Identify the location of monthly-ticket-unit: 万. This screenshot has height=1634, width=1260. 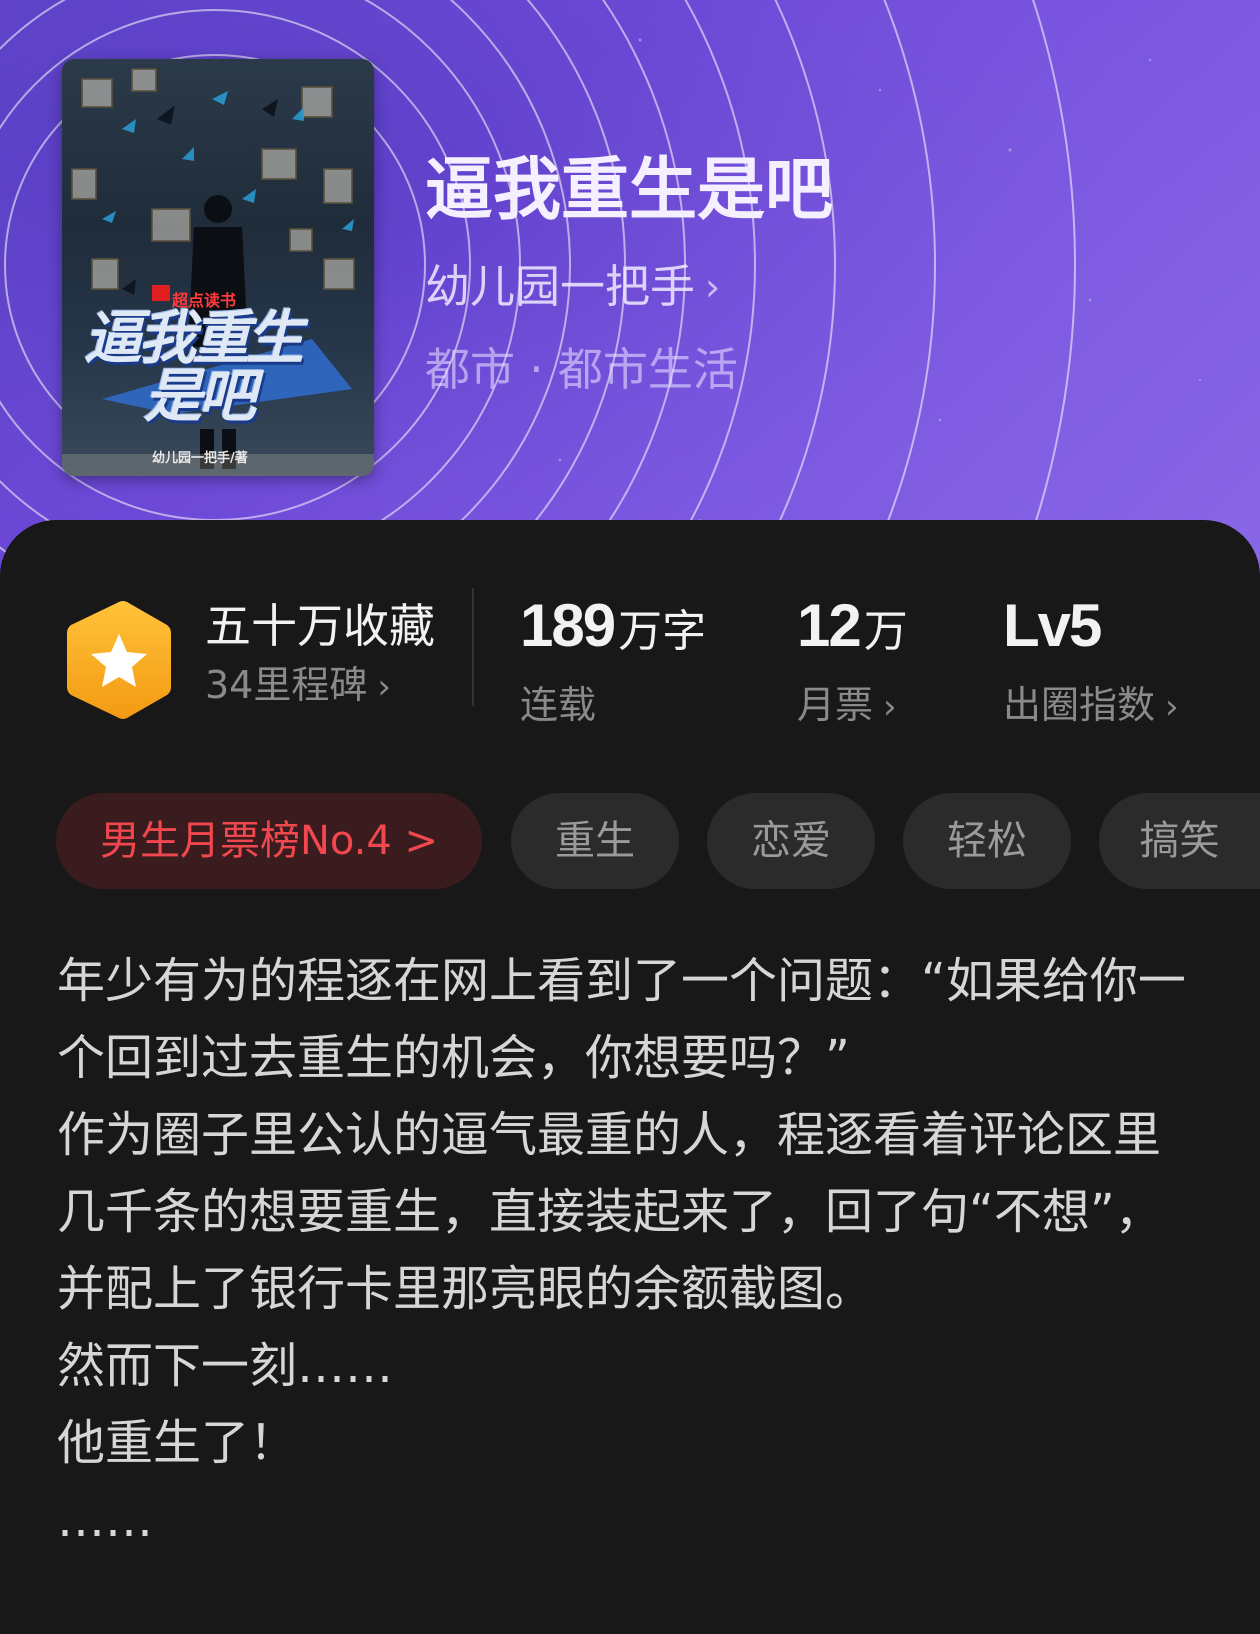
(885, 631).